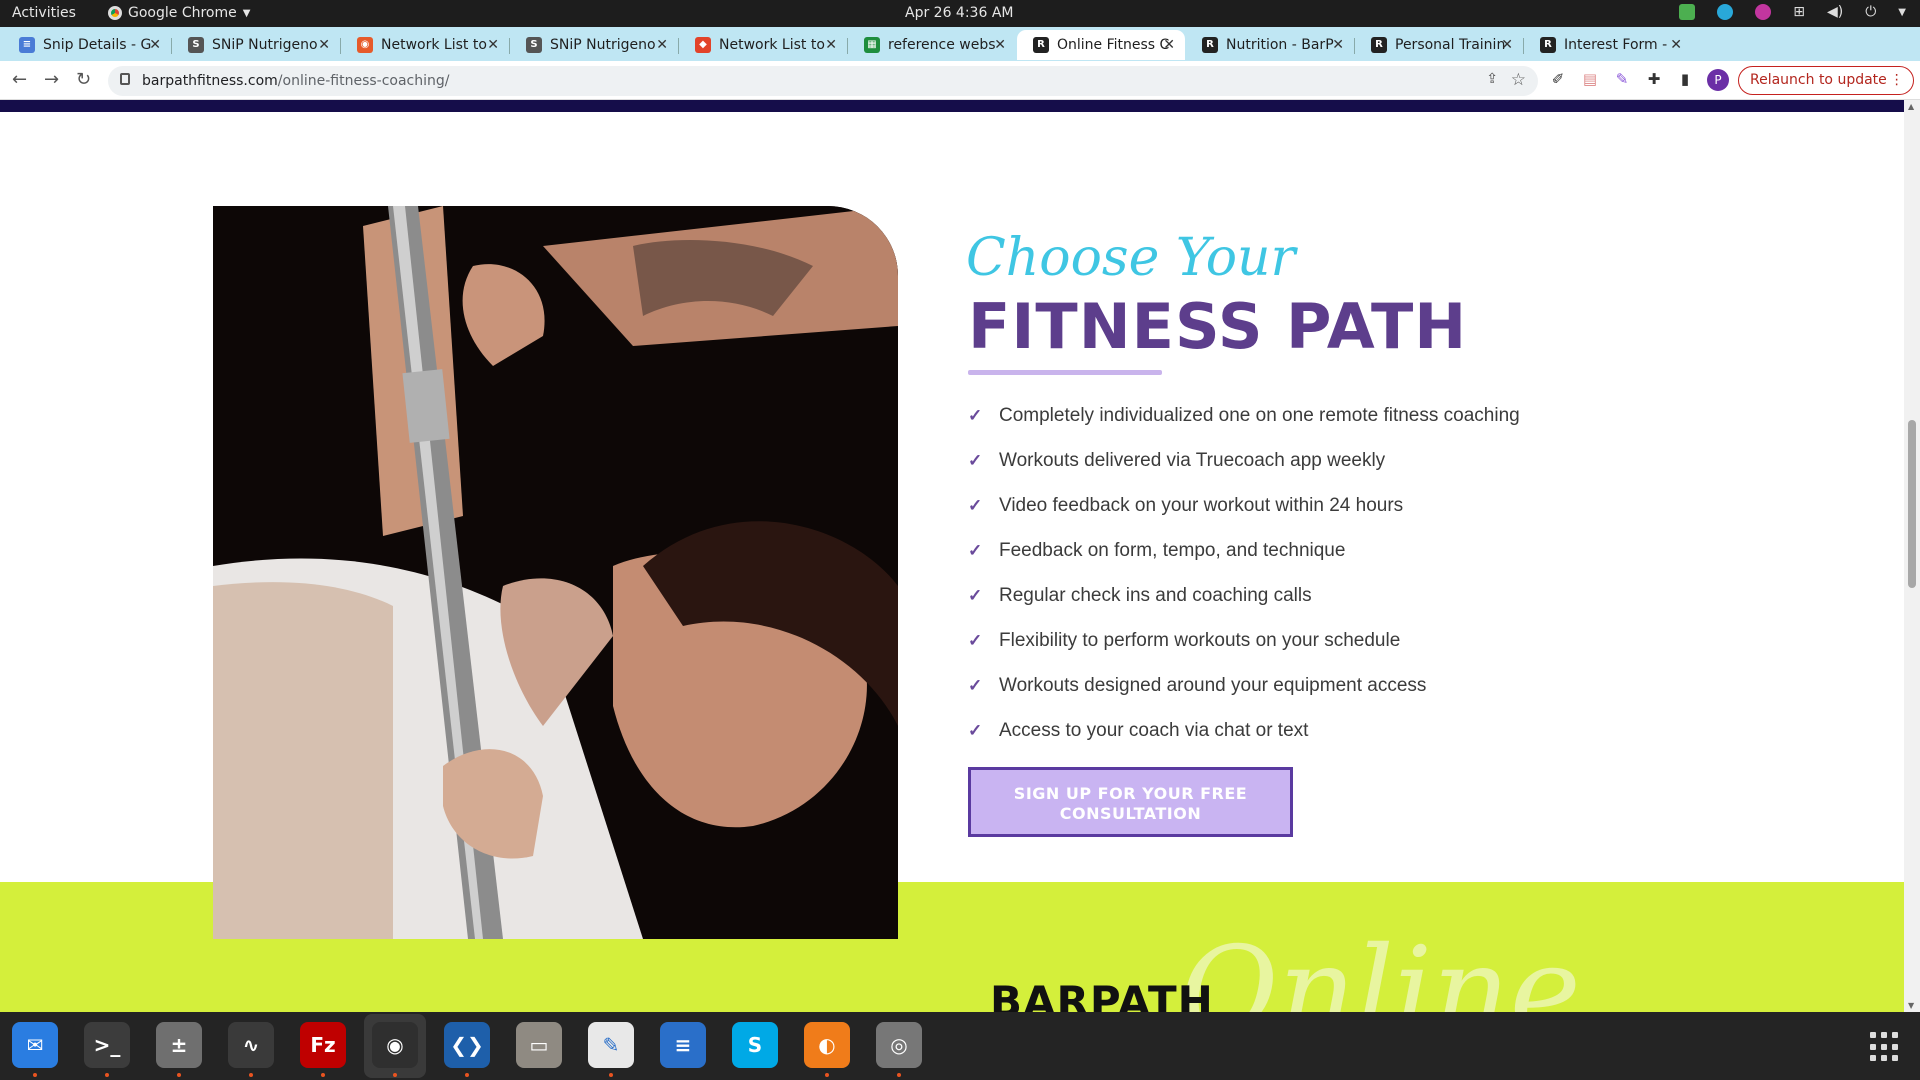 The height and width of the screenshot is (1080, 1920). Describe the element at coordinates (179, 1049) in the screenshot. I see `calculator-icon: ±` at that location.